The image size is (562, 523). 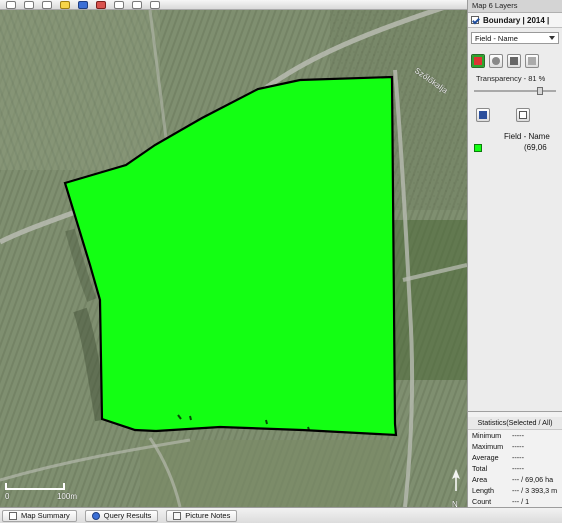 What do you see at coordinates (515, 6) in the screenshot?
I see `layers-panel-title: Map 6 Layers` at bounding box center [515, 6].